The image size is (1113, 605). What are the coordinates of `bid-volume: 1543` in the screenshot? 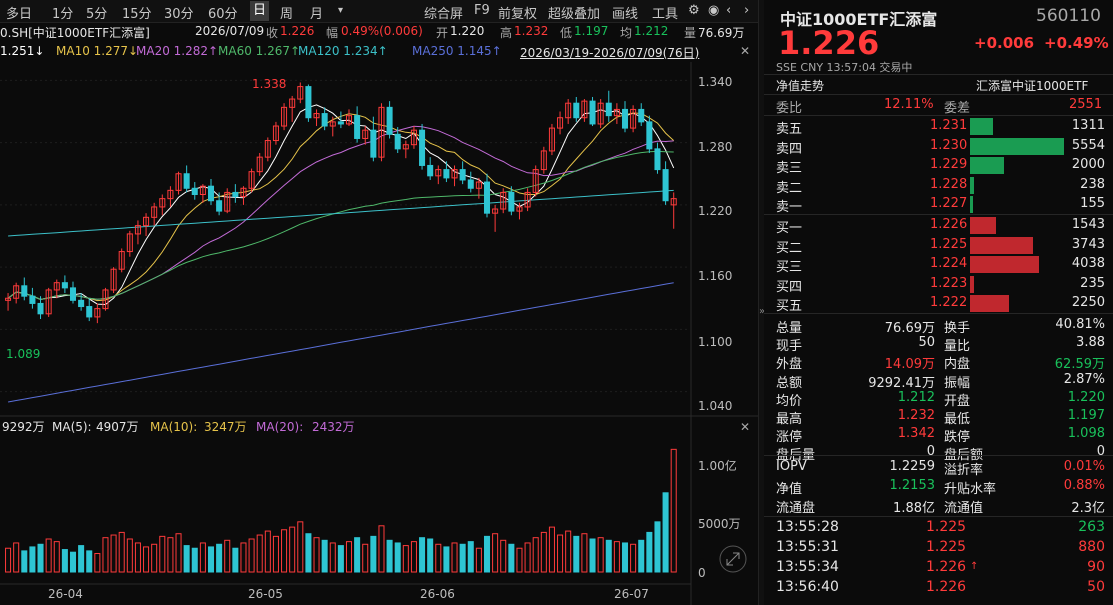 It's located at (1088, 224).